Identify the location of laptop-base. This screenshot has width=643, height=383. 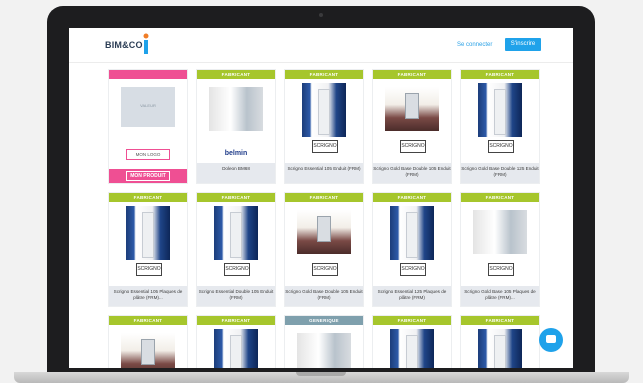
(321, 377).